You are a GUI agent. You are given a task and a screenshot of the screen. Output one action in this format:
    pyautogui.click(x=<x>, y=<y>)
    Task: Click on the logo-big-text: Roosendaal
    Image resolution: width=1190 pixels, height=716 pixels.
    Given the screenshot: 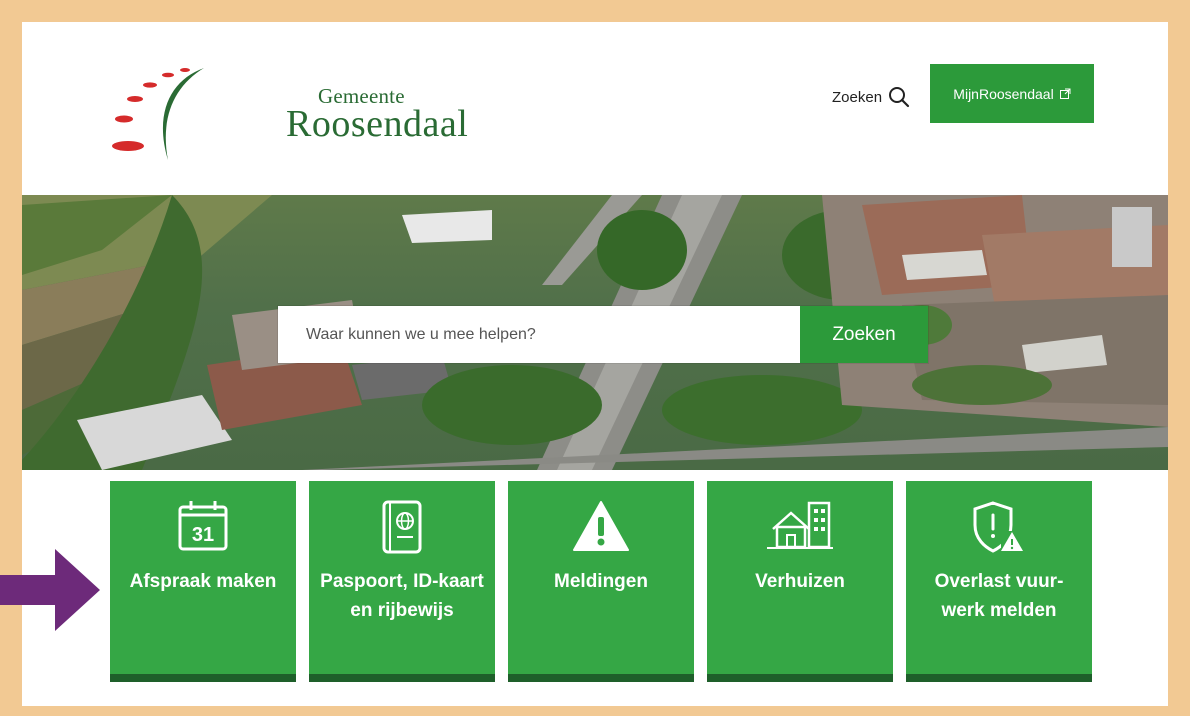 What is the action you would take?
    pyautogui.click(x=377, y=124)
    